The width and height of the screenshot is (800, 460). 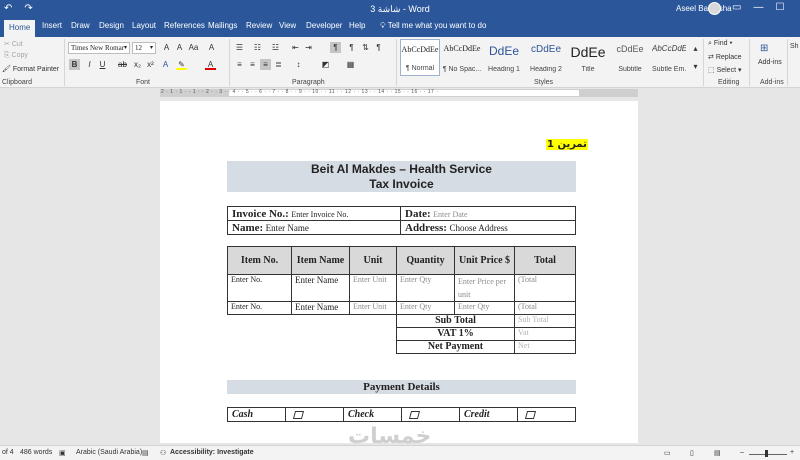 What do you see at coordinates (365, 47) in the screenshot?
I see `sort-icon: ⇅` at bounding box center [365, 47].